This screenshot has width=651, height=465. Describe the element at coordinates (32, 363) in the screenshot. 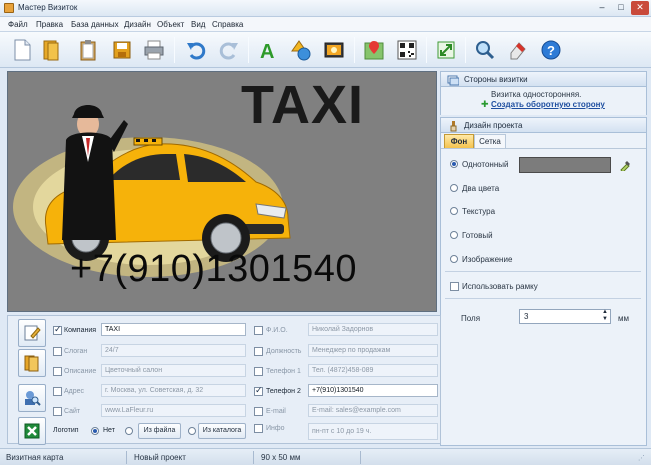

I see `templates-icon` at that location.